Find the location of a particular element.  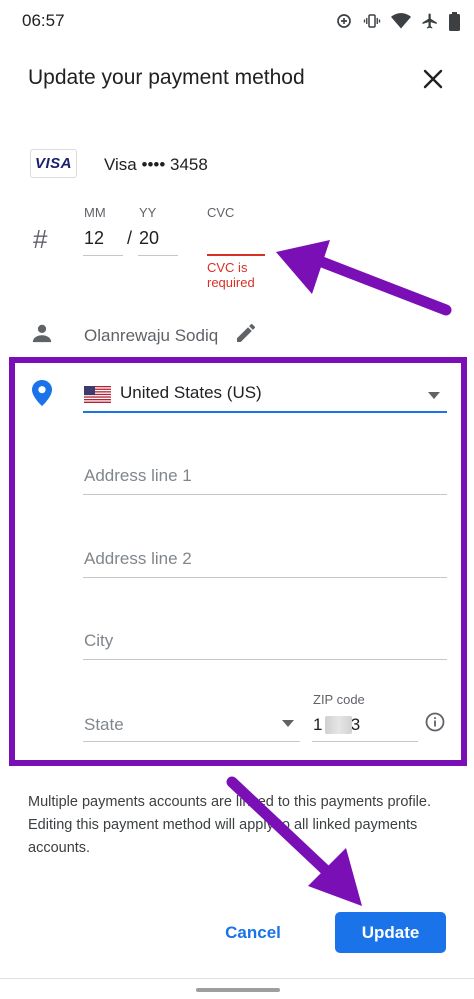

mm-input: 12 is located at coordinates (94, 238).